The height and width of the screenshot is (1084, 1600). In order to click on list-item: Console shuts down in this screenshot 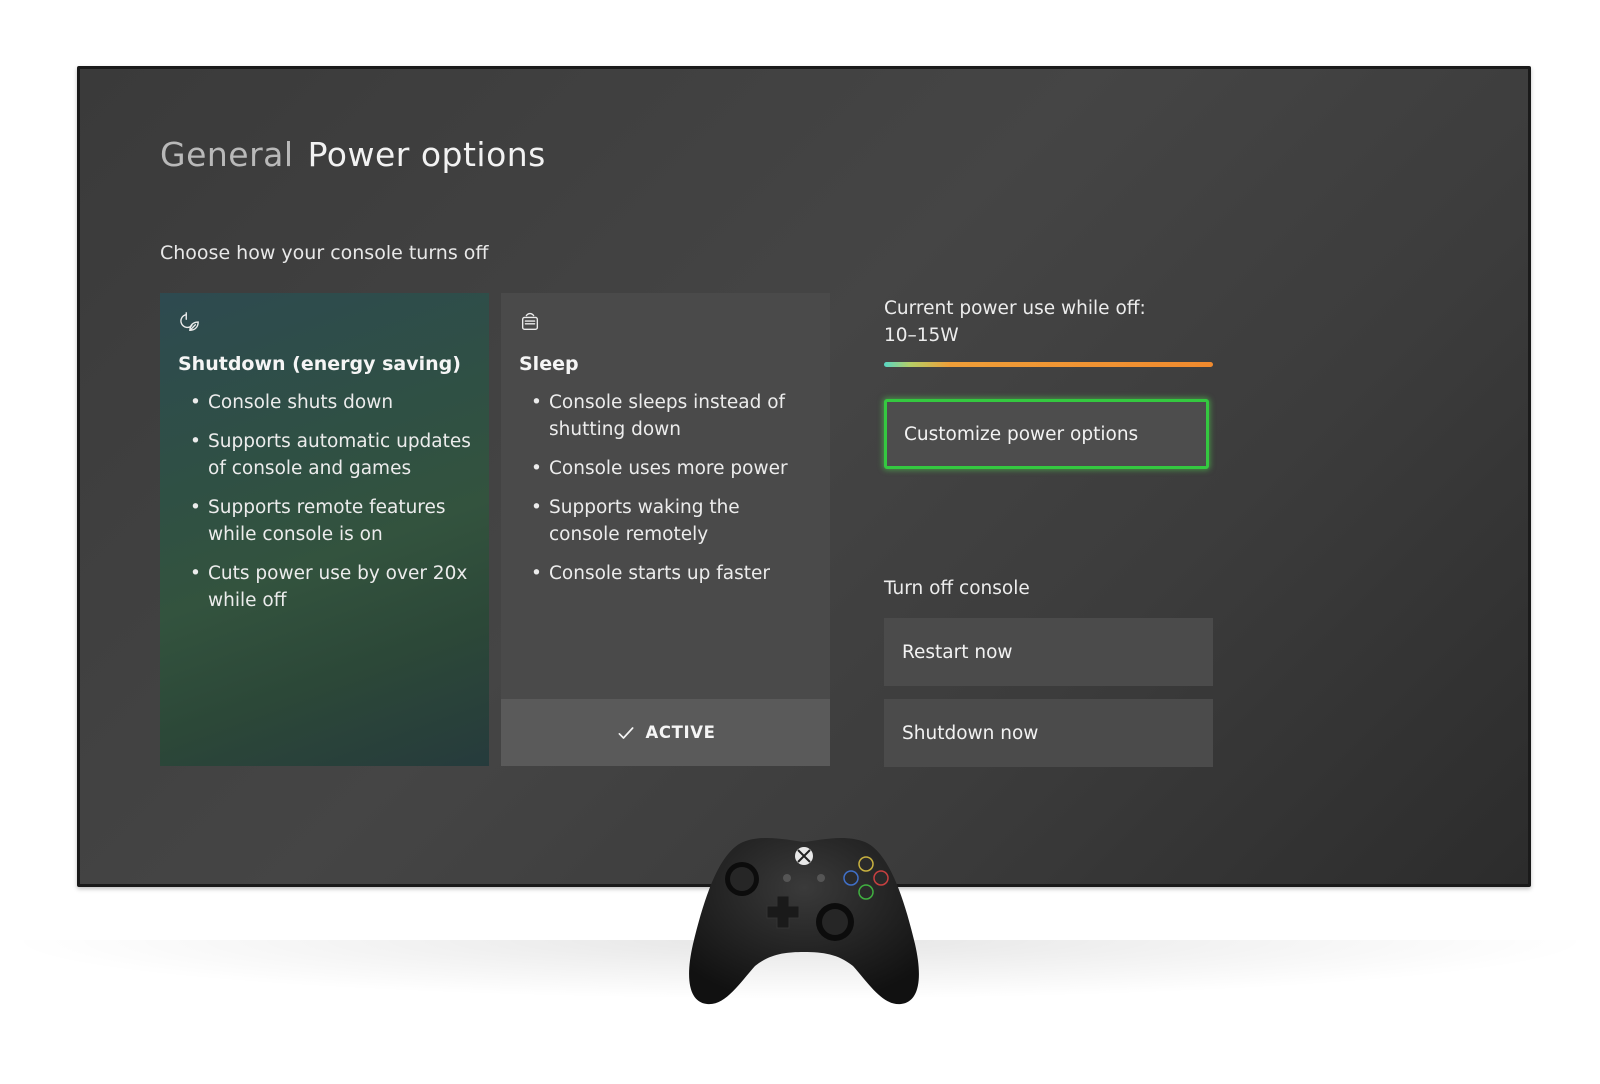, I will do `click(330, 402)`.